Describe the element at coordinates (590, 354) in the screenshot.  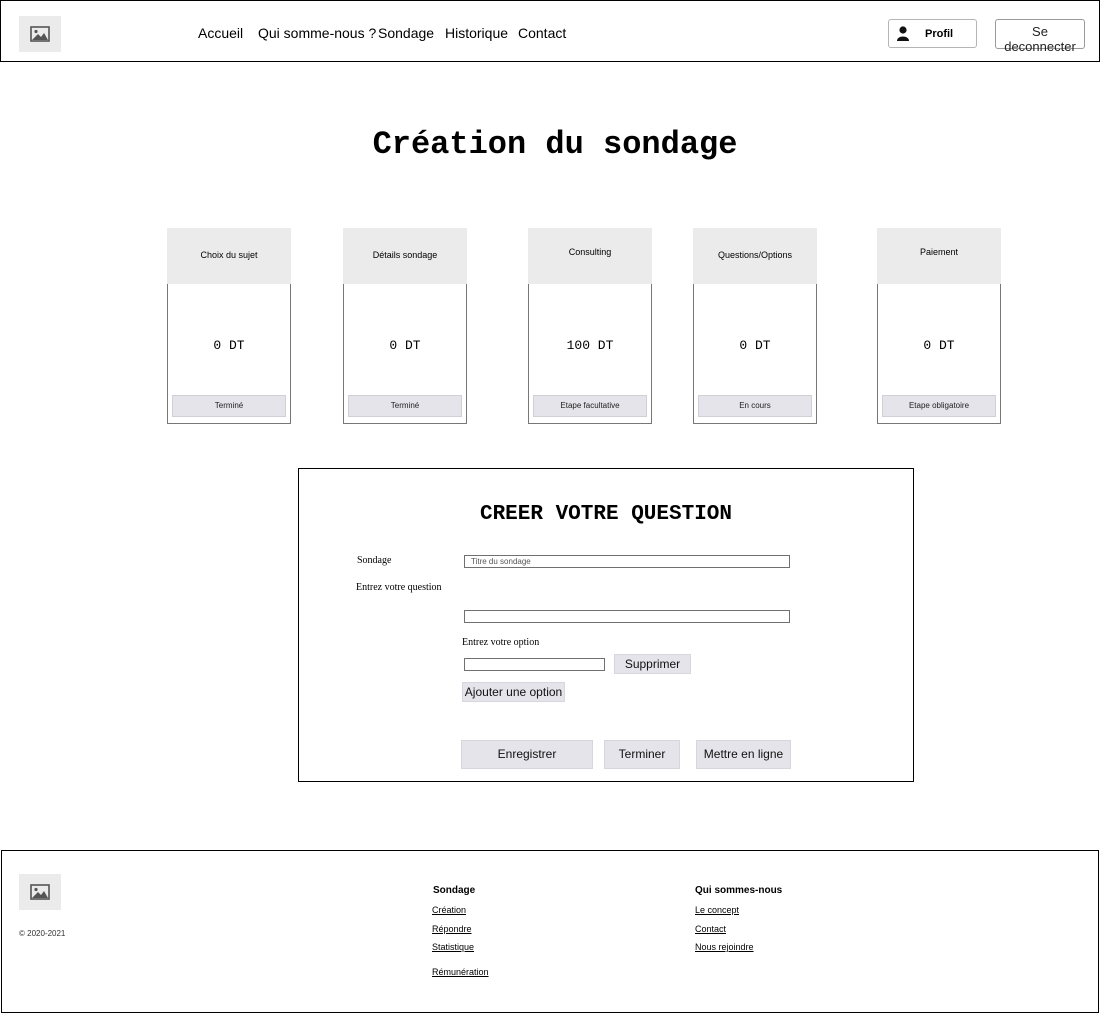
I see `step-body: 100 DT Etape facultative` at that location.